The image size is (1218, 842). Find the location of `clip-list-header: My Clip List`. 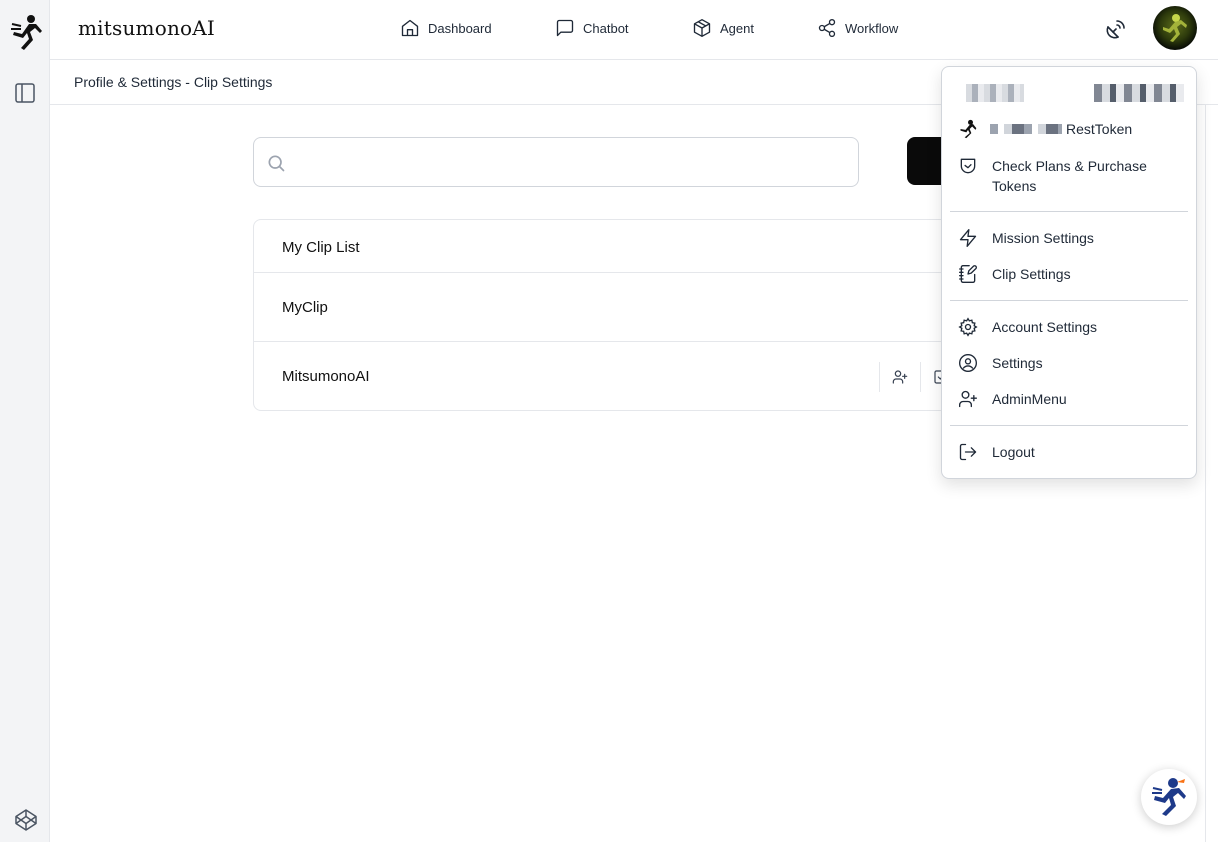

clip-list-header: My Clip List is located at coordinates (633, 246).